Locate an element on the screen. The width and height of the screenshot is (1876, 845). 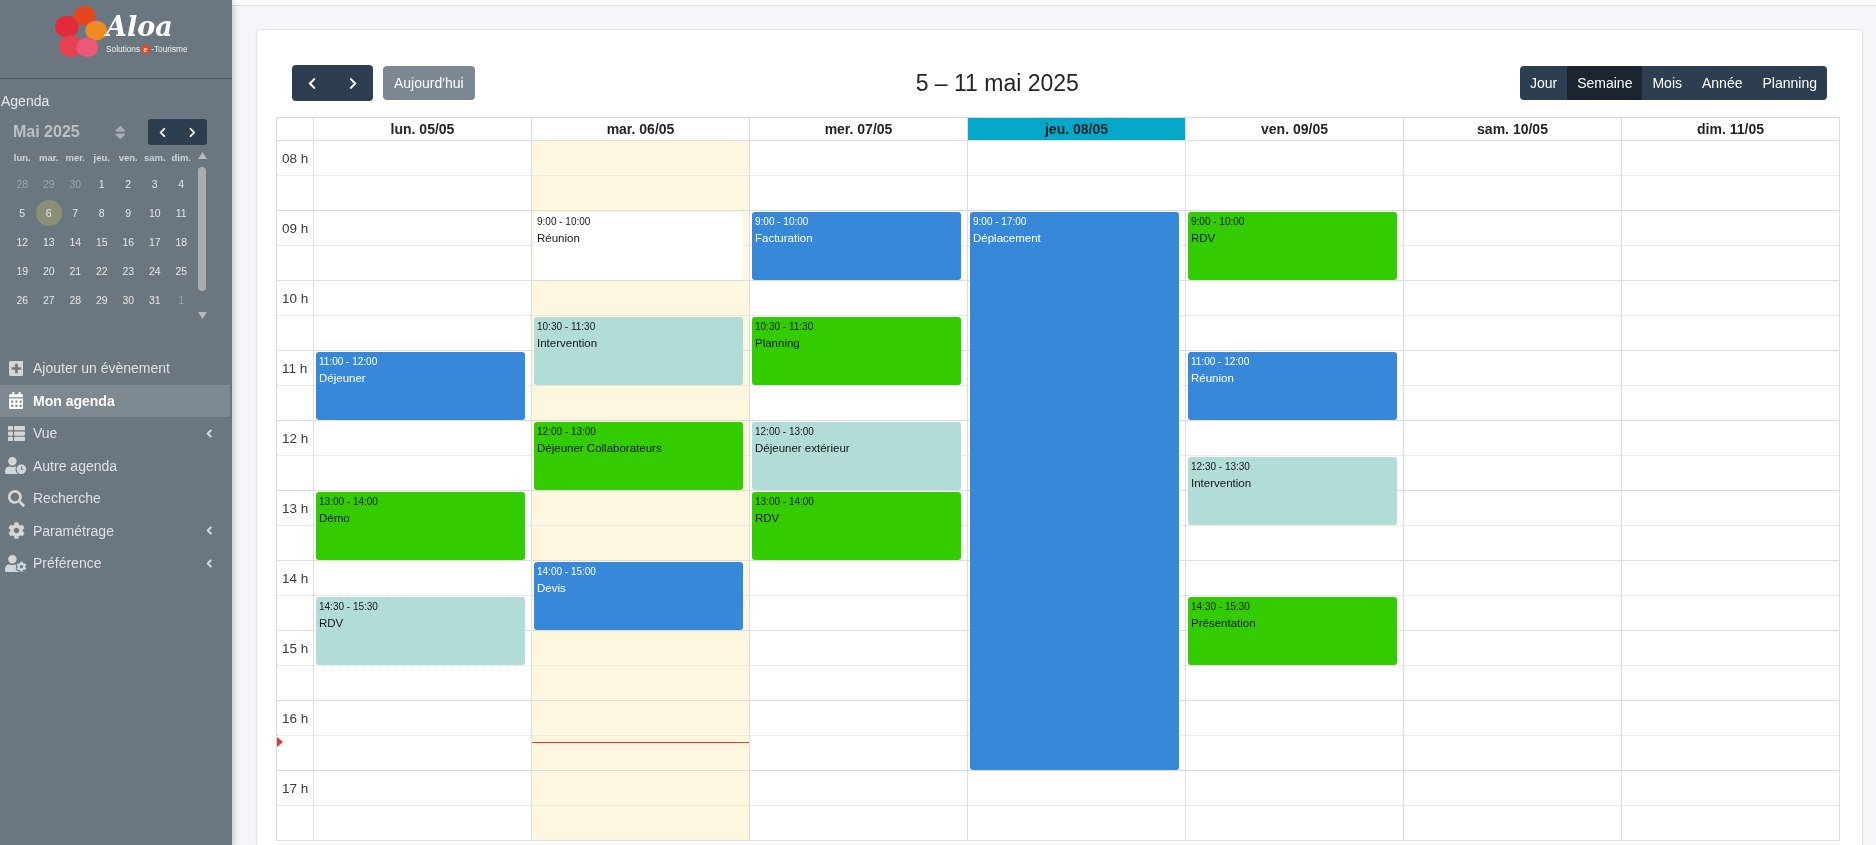
calendar-date: 5 is located at coordinates (22, 212).